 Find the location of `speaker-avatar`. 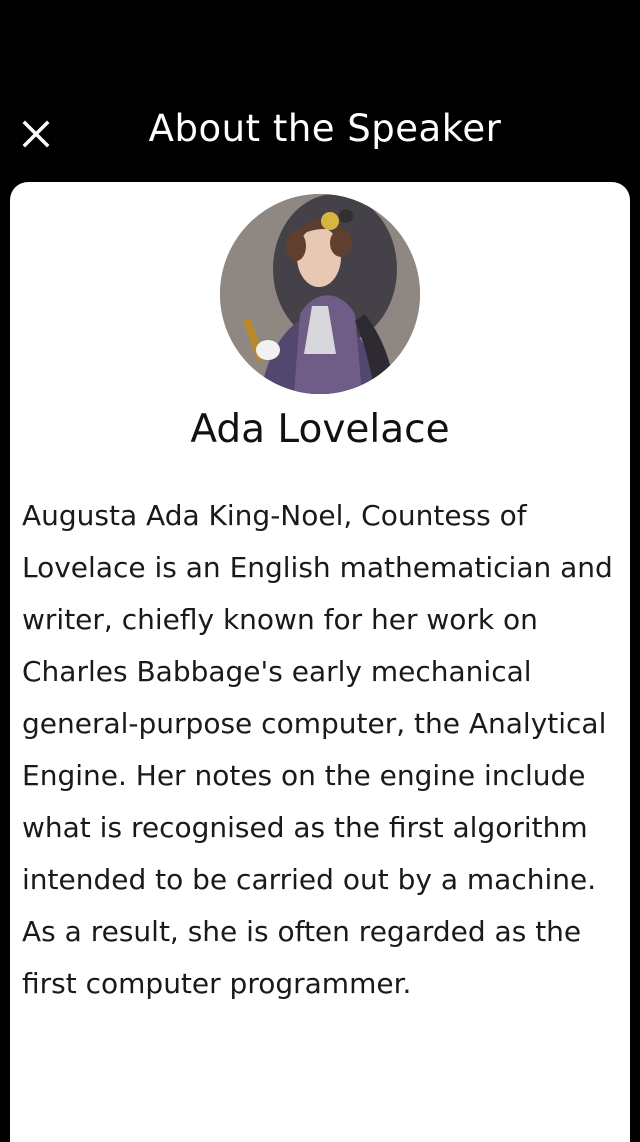

speaker-avatar is located at coordinates (320, 294).